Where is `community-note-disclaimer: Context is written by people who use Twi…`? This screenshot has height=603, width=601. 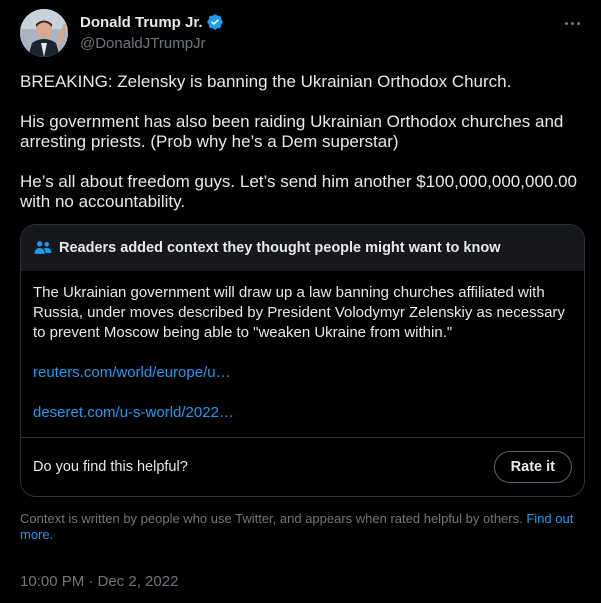
community-note-disclaimer: Context is written by people who use Twi… is located at coordinates (300, 527).